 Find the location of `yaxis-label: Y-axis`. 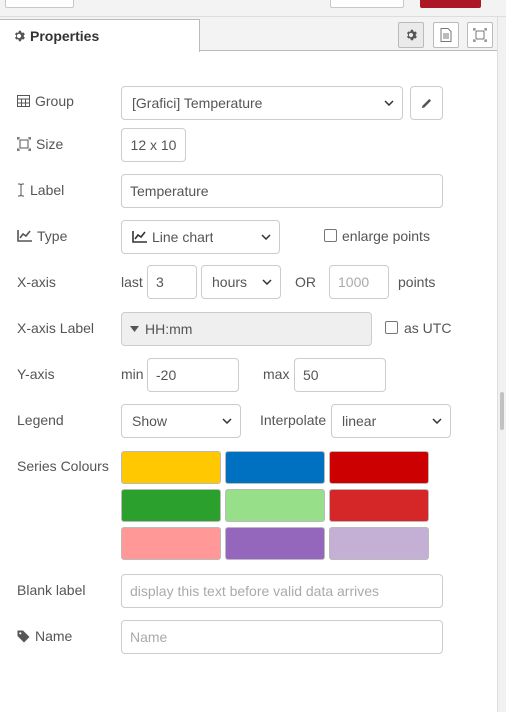

yaxis-label: Y-axis is located at coordinates (36, 374).